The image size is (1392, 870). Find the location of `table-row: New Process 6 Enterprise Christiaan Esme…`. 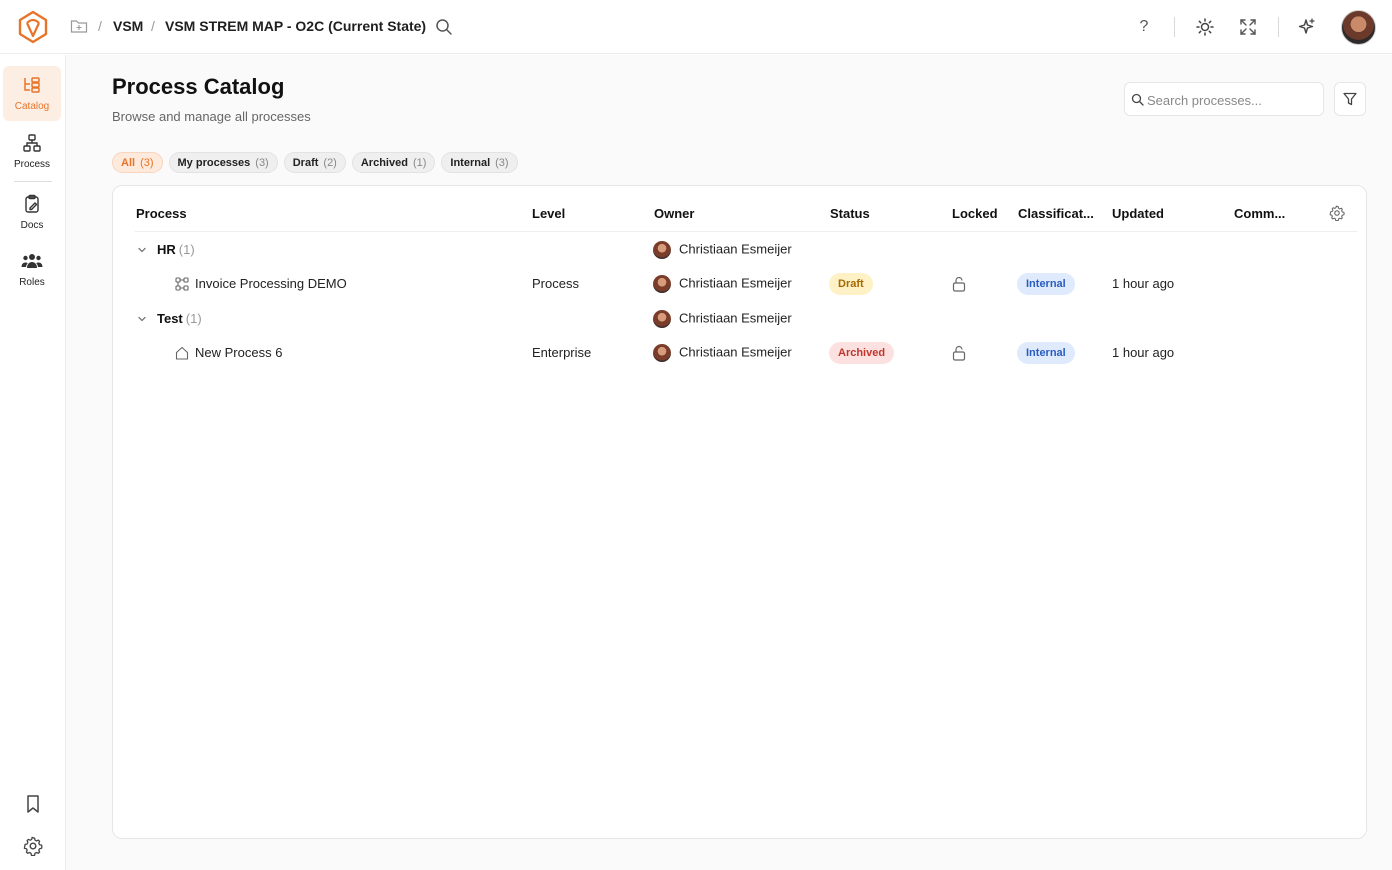

table-row: New Process 6 Enterprise Christiaan Esme… is located at coordinates (740, 353).